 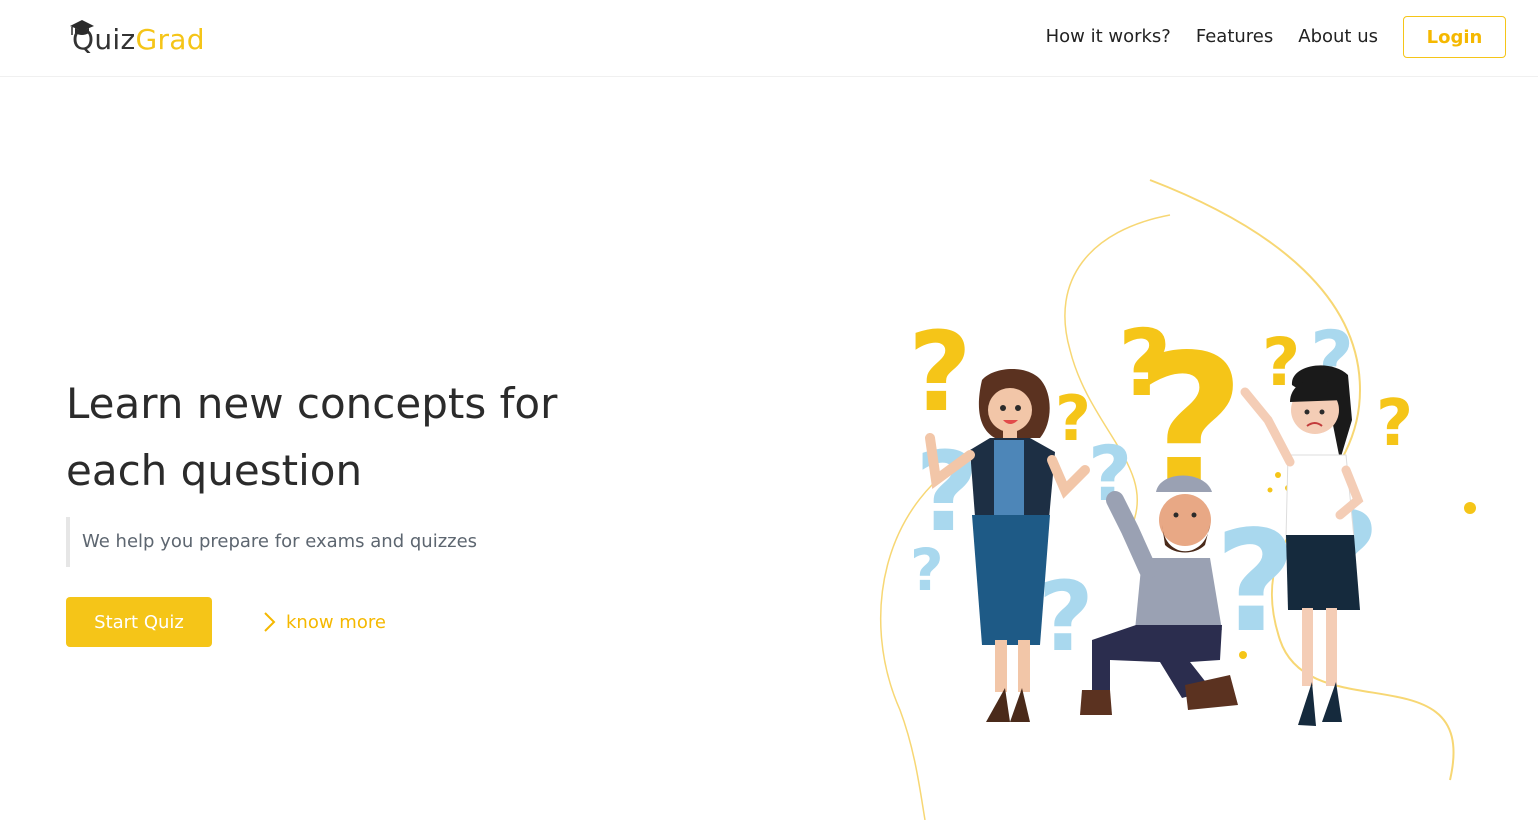 What do you see at coordinates (1108, 37) in the screenshot?
I see `nav-link-how-it-works: How it works?` at bounding box center [1108, 37].